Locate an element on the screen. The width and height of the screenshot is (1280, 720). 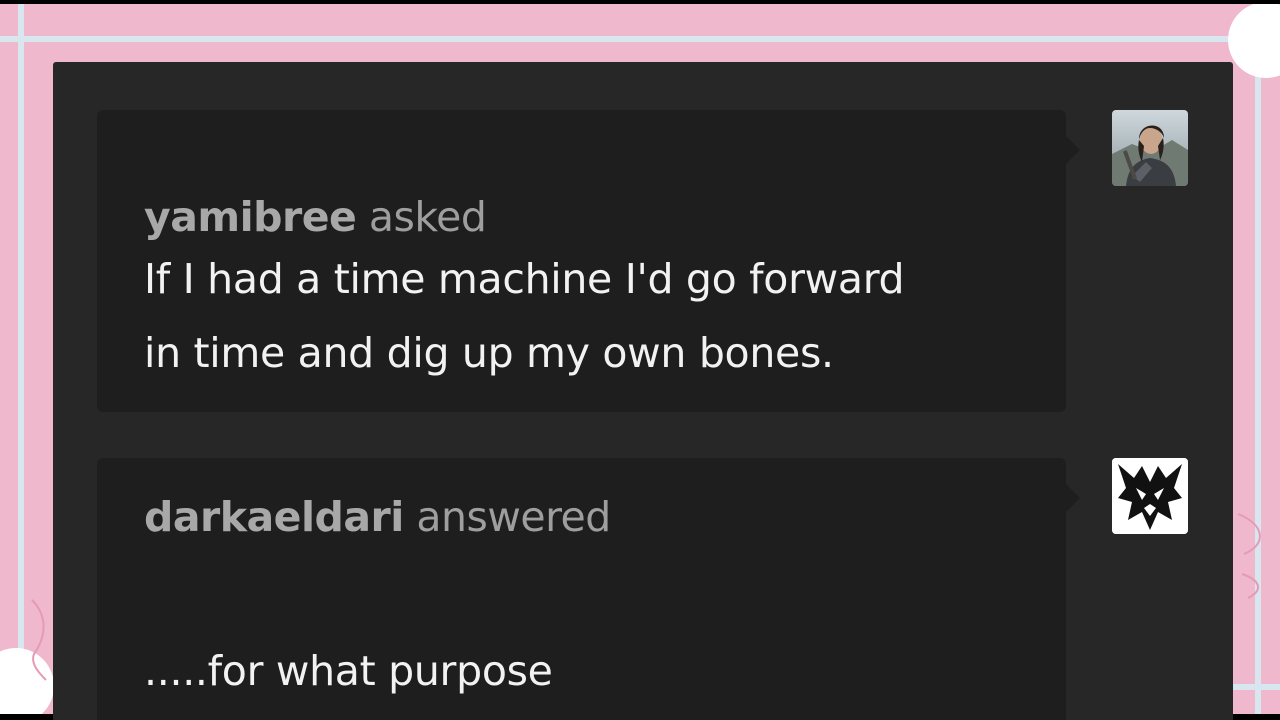
dragon-logo-avatar-icon is located at coordinates (1150, 496).